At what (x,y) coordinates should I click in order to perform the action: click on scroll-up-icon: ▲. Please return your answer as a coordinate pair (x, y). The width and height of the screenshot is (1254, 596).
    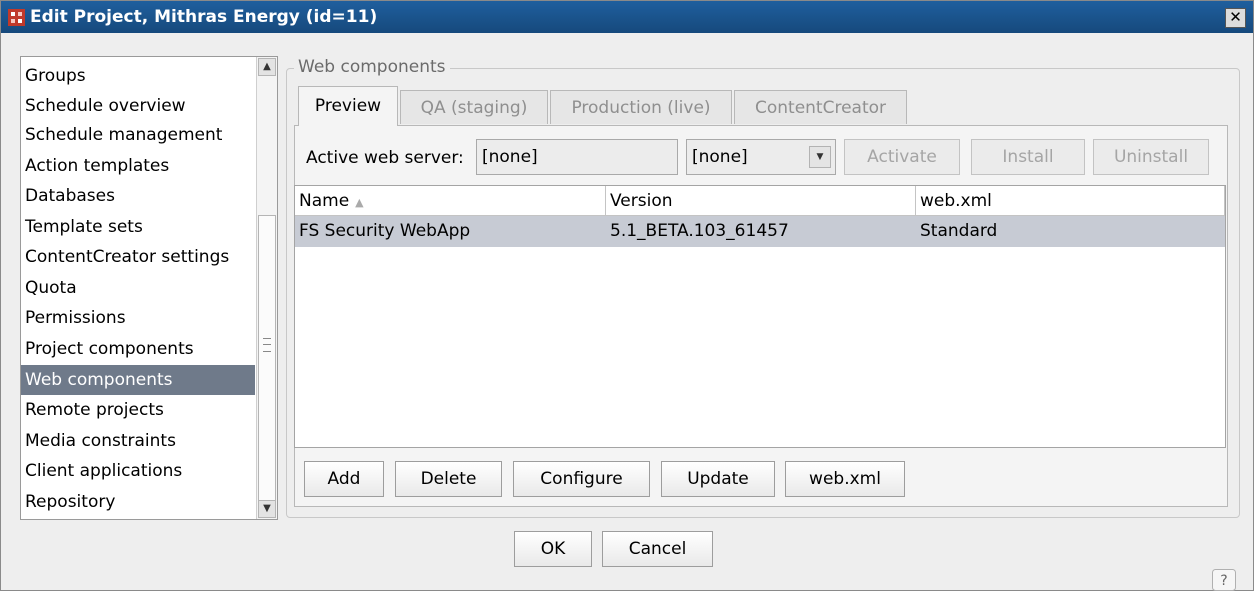
    Looking at the image, I should click on (267, 67).